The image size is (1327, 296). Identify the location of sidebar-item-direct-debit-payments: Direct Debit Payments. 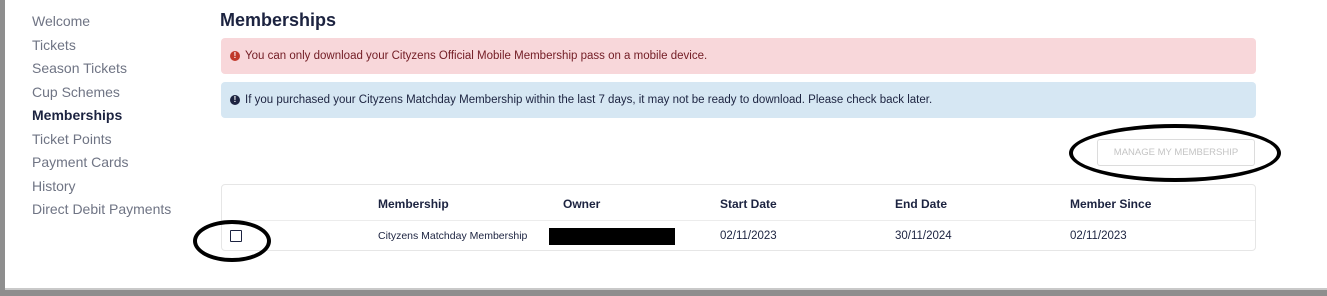
(112, 210).